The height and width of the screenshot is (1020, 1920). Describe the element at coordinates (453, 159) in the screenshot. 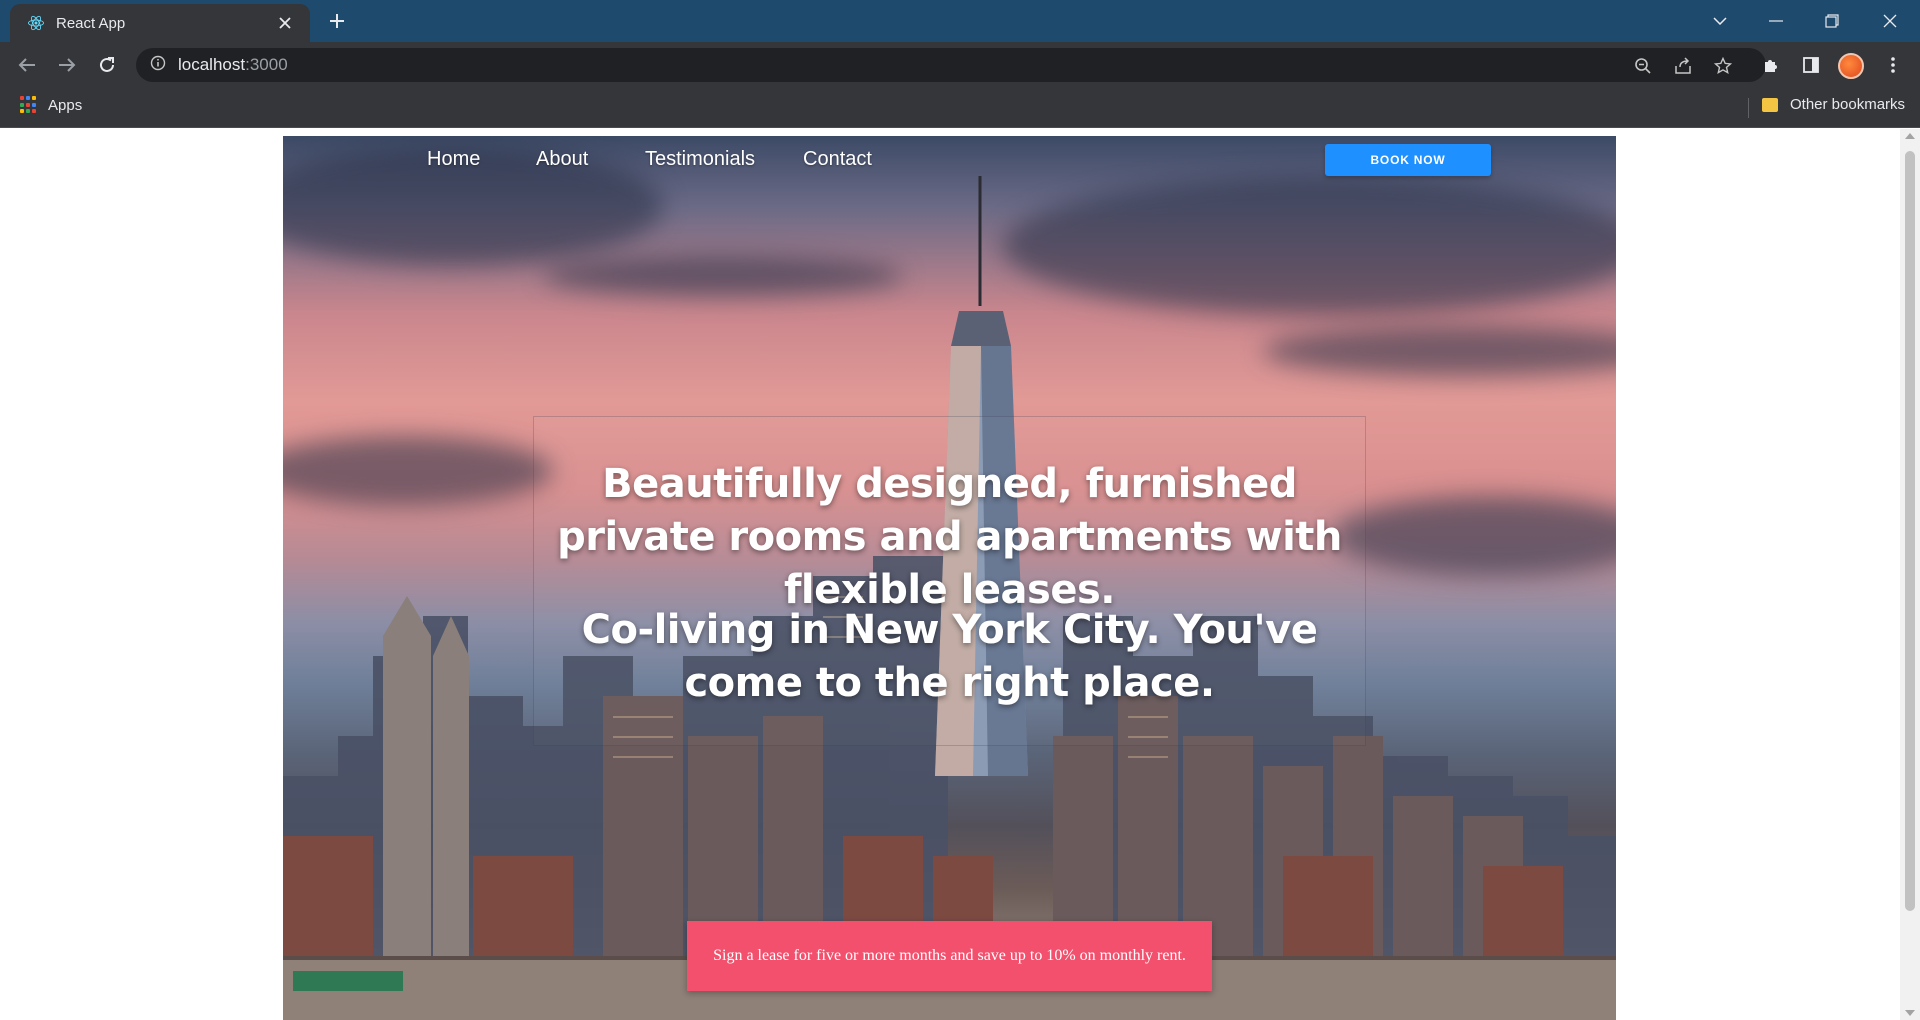

I see `nav-link-home: Home` at that location.